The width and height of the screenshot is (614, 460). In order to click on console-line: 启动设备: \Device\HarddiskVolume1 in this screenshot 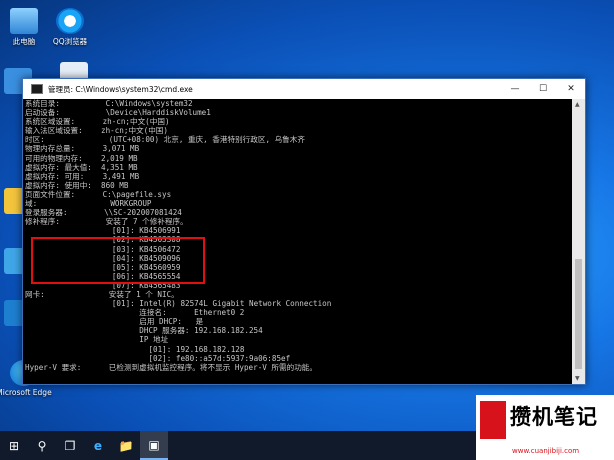, I will do `click(118, 113)`.